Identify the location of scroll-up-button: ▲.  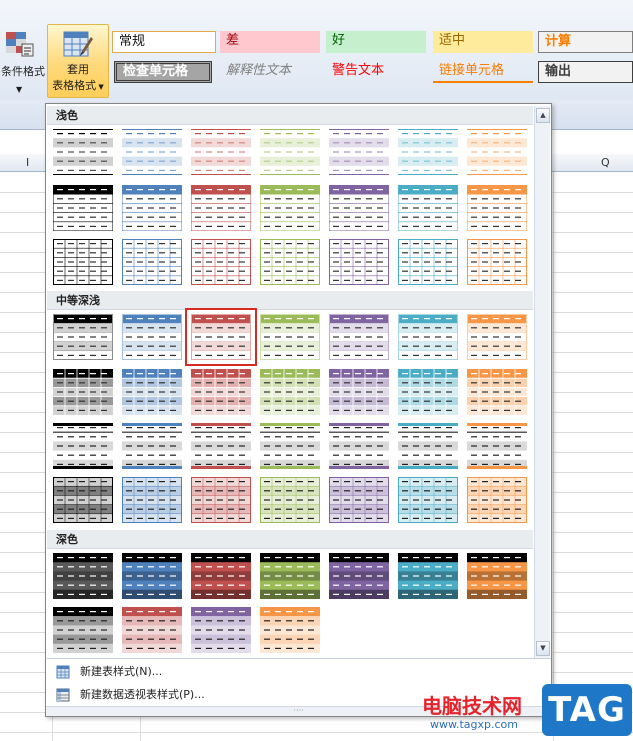
(543, 115).